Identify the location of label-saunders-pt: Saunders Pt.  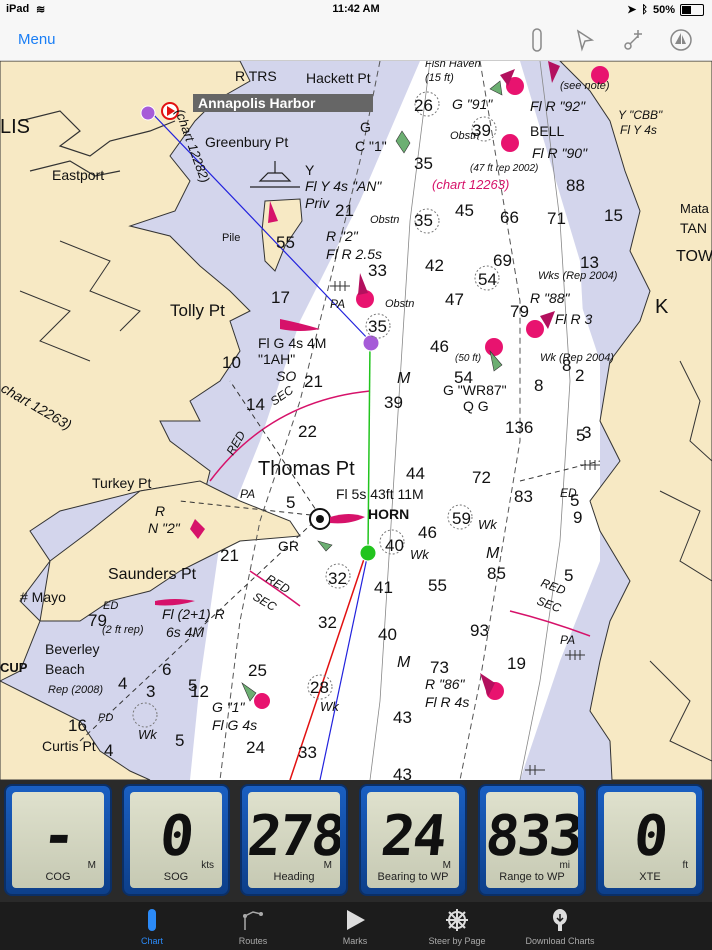
(152, 574).